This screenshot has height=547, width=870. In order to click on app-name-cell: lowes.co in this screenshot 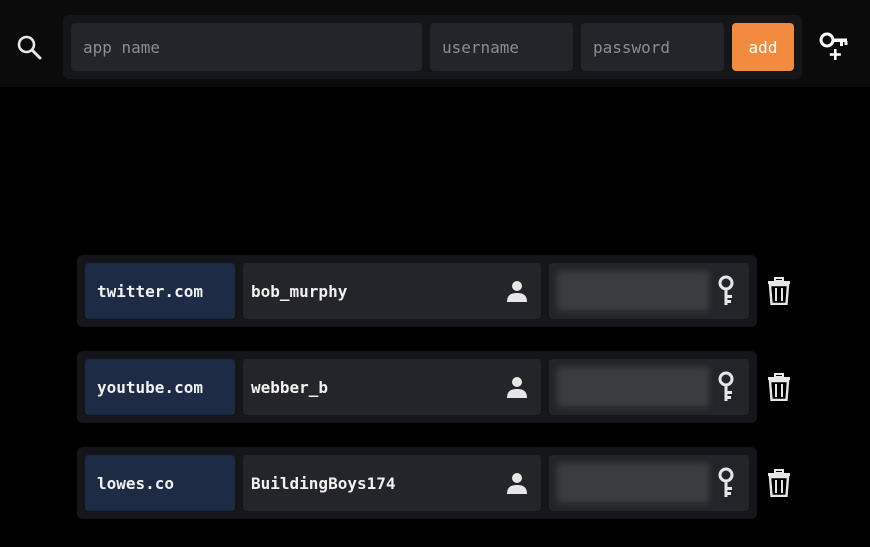, I will do `click(160, 483)`.